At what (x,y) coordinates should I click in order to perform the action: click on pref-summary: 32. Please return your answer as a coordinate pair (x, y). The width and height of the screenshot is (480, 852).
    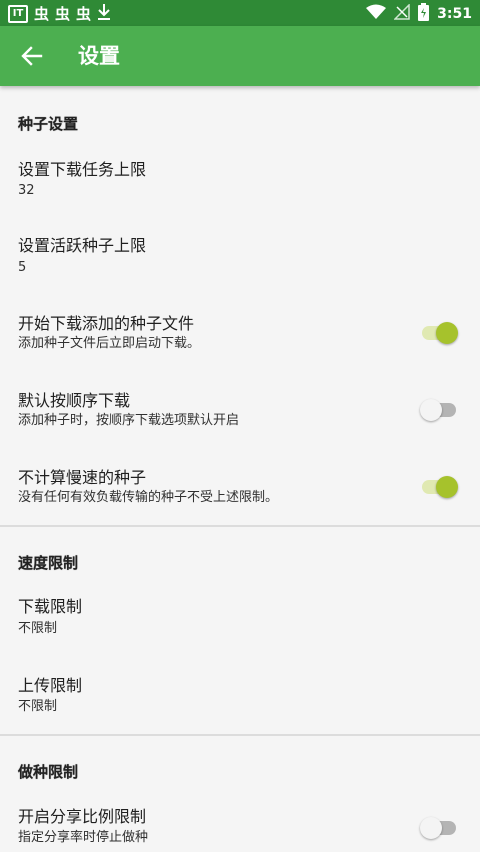
    Looking at the image, I should click on (26, 190).